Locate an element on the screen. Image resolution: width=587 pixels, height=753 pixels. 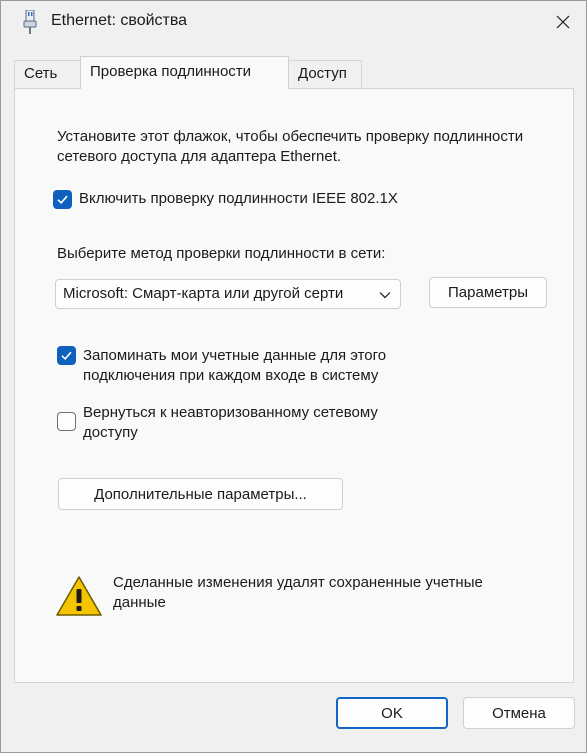
warning-line2: данные is located at coordinates (139, 602).